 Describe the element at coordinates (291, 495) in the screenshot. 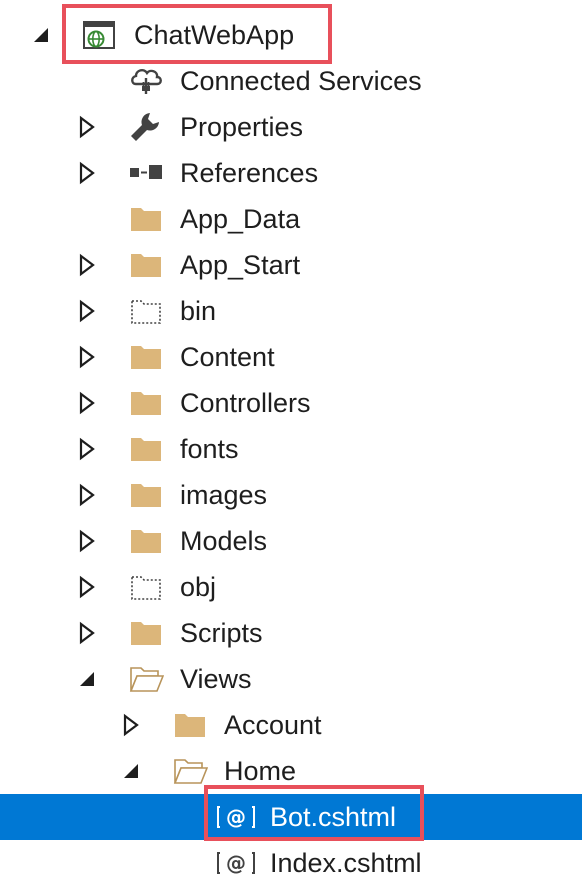

I see `tree-item-images: images` at that location.